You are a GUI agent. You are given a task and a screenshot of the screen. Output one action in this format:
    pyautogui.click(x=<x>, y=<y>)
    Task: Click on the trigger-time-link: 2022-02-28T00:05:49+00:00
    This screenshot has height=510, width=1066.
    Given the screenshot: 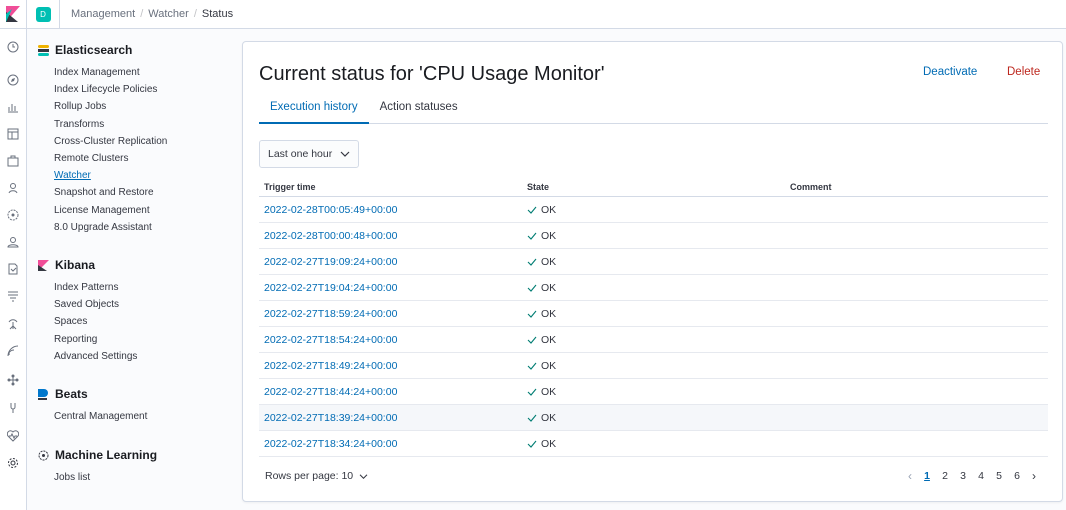 What is the action you would take?
    pyautogui.click(x=390, y=210)
    